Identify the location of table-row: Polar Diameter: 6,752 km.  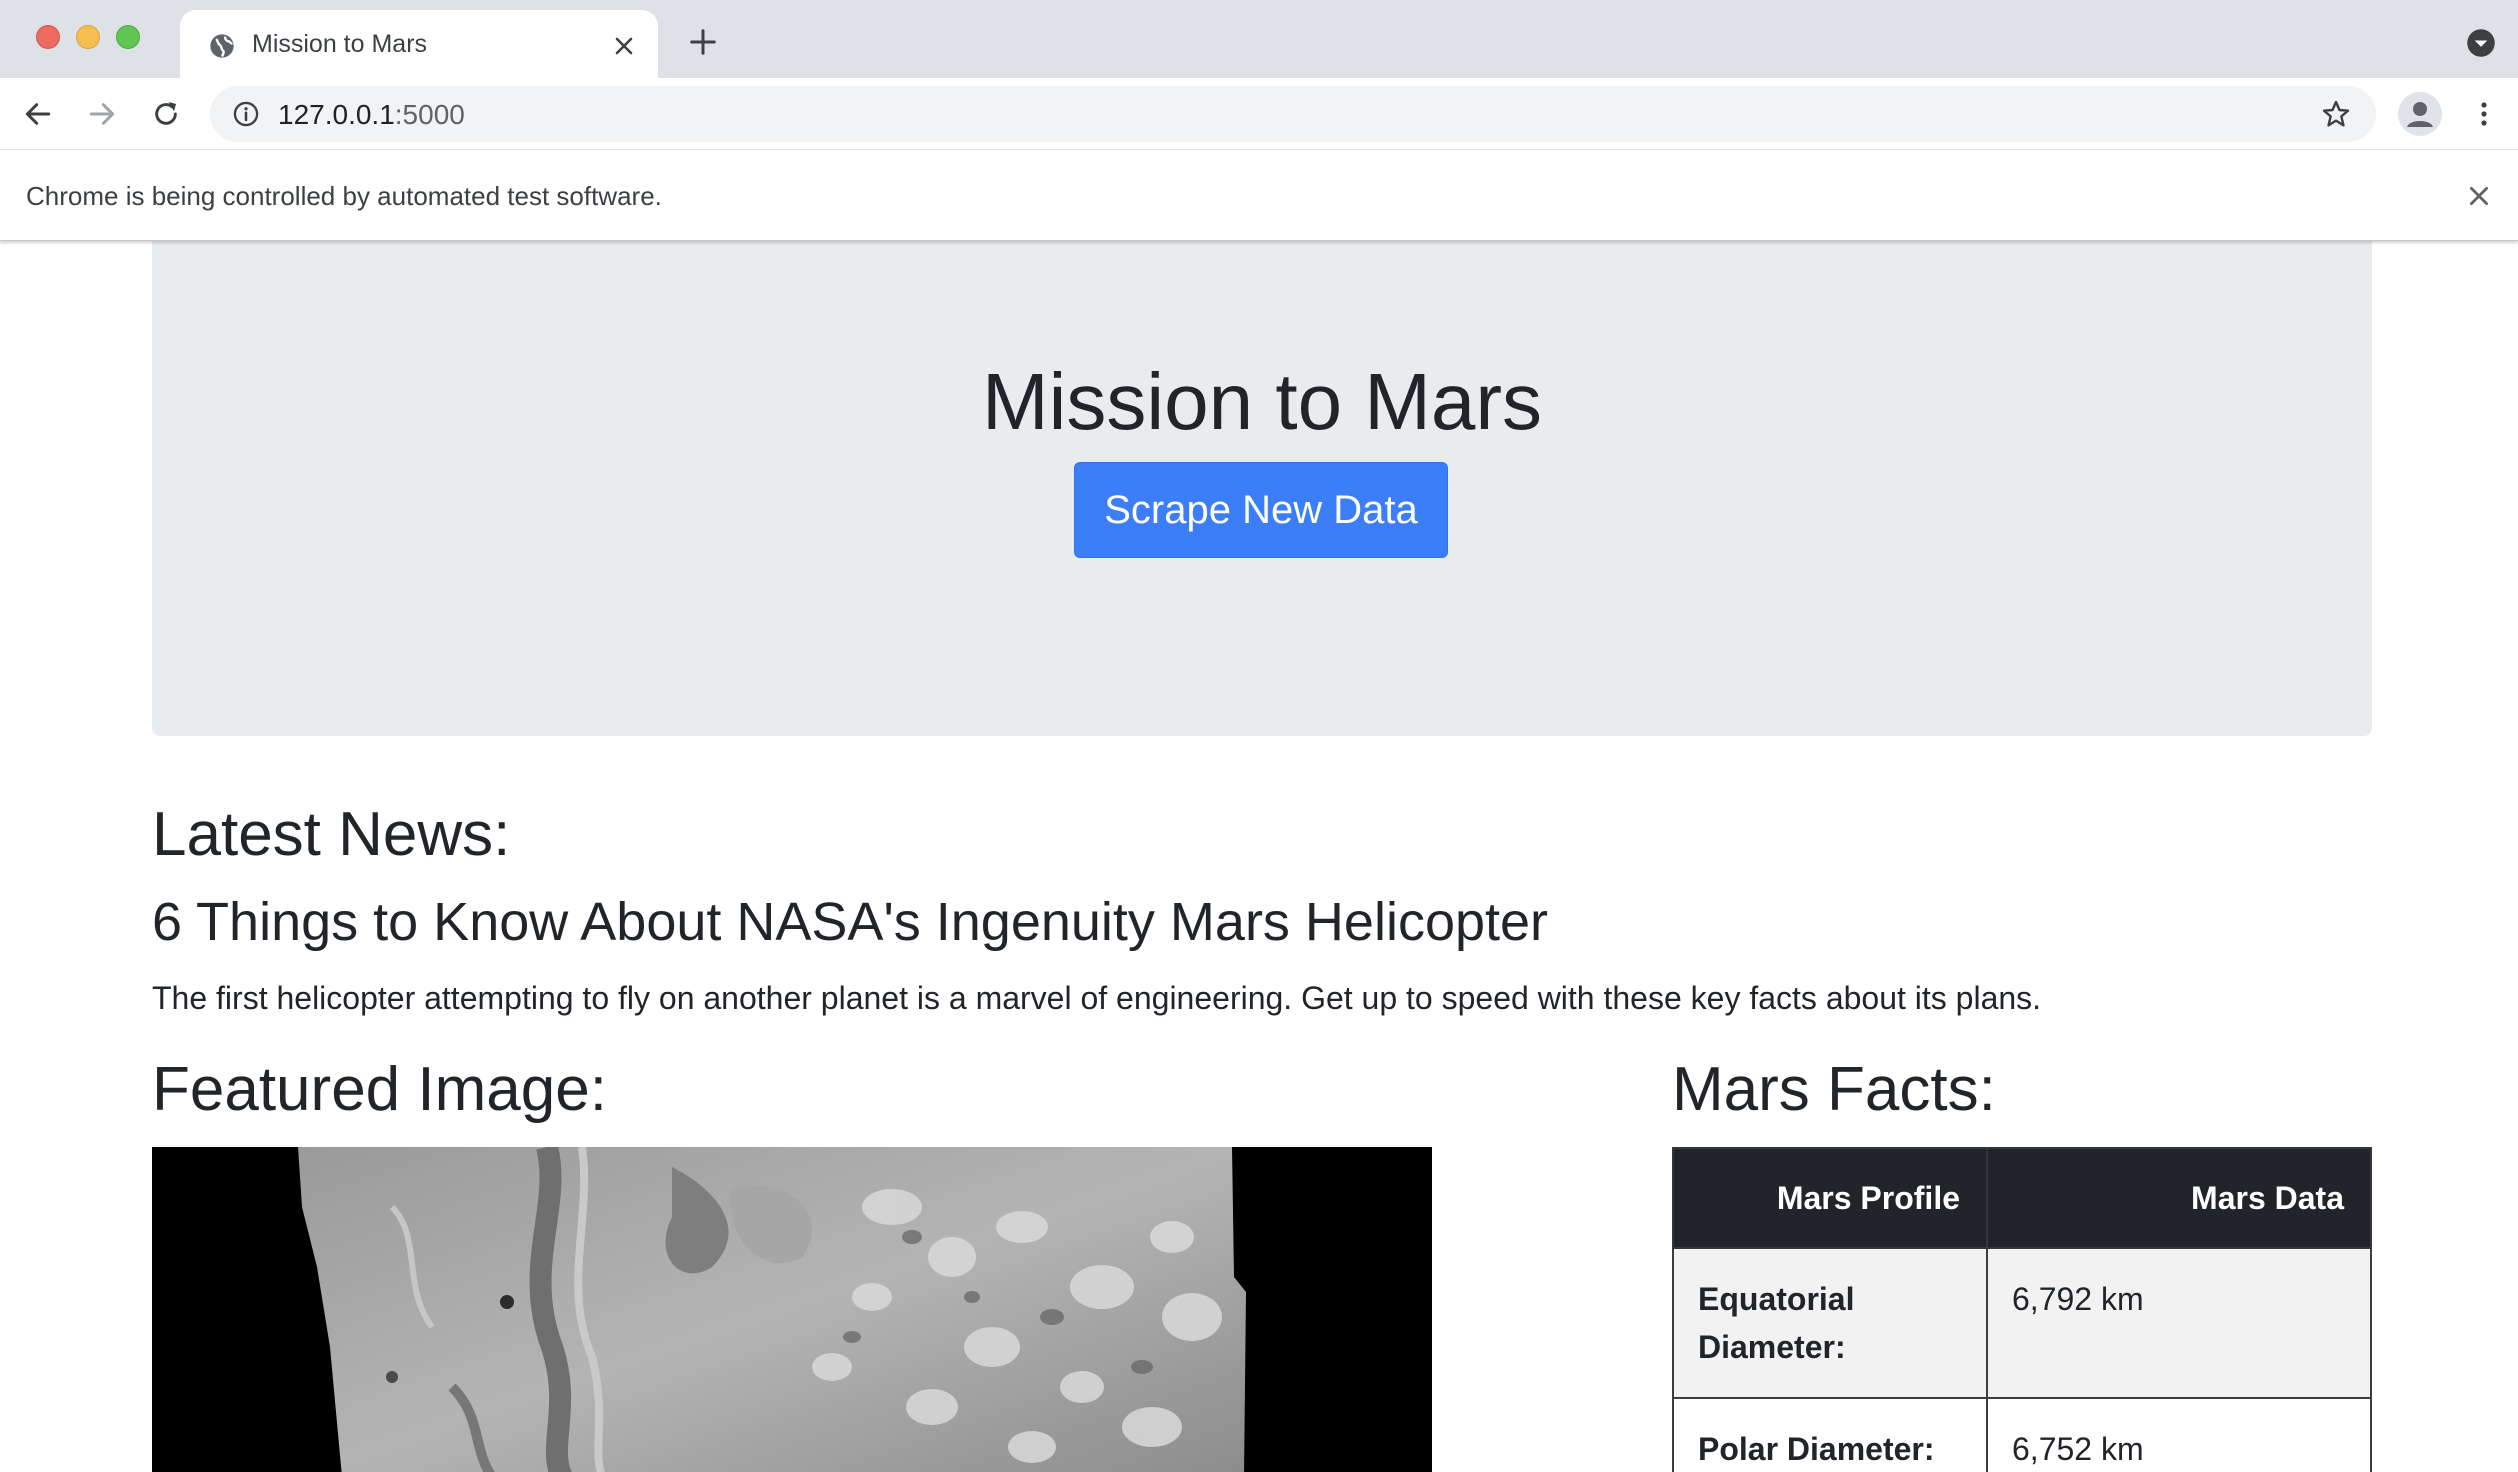
(2022, 1434).